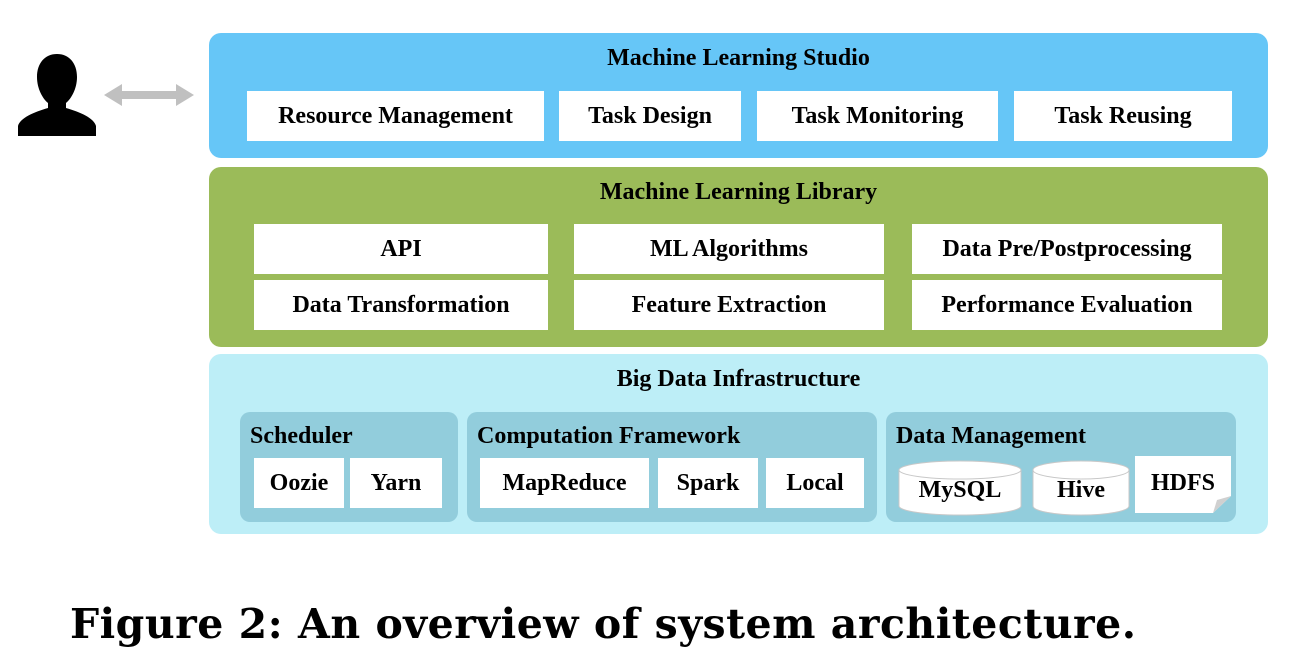 The height and width of the screenshot is (666, 1302). Describe the element at coordinates (738, 58) in the screenshot. I see `studio-title: Machine Learning Studio` at that location.